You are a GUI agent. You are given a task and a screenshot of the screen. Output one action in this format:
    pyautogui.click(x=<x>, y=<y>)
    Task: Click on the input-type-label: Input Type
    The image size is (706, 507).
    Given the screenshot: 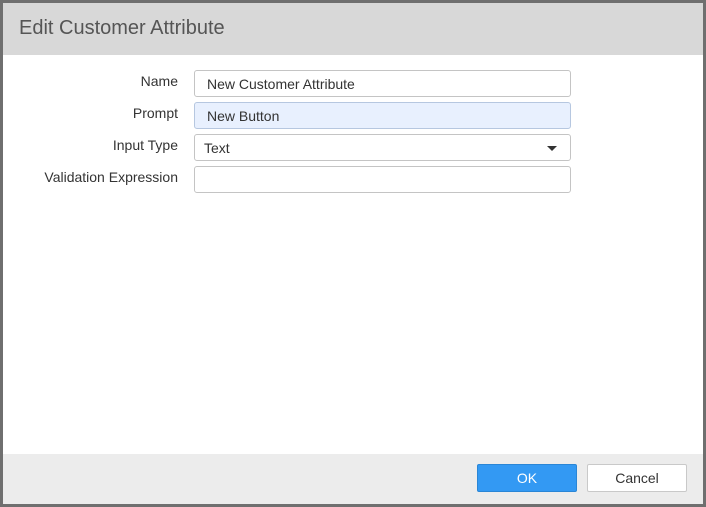 What is the action you would take?
    pyautogui.click(x=145, y=145)
    